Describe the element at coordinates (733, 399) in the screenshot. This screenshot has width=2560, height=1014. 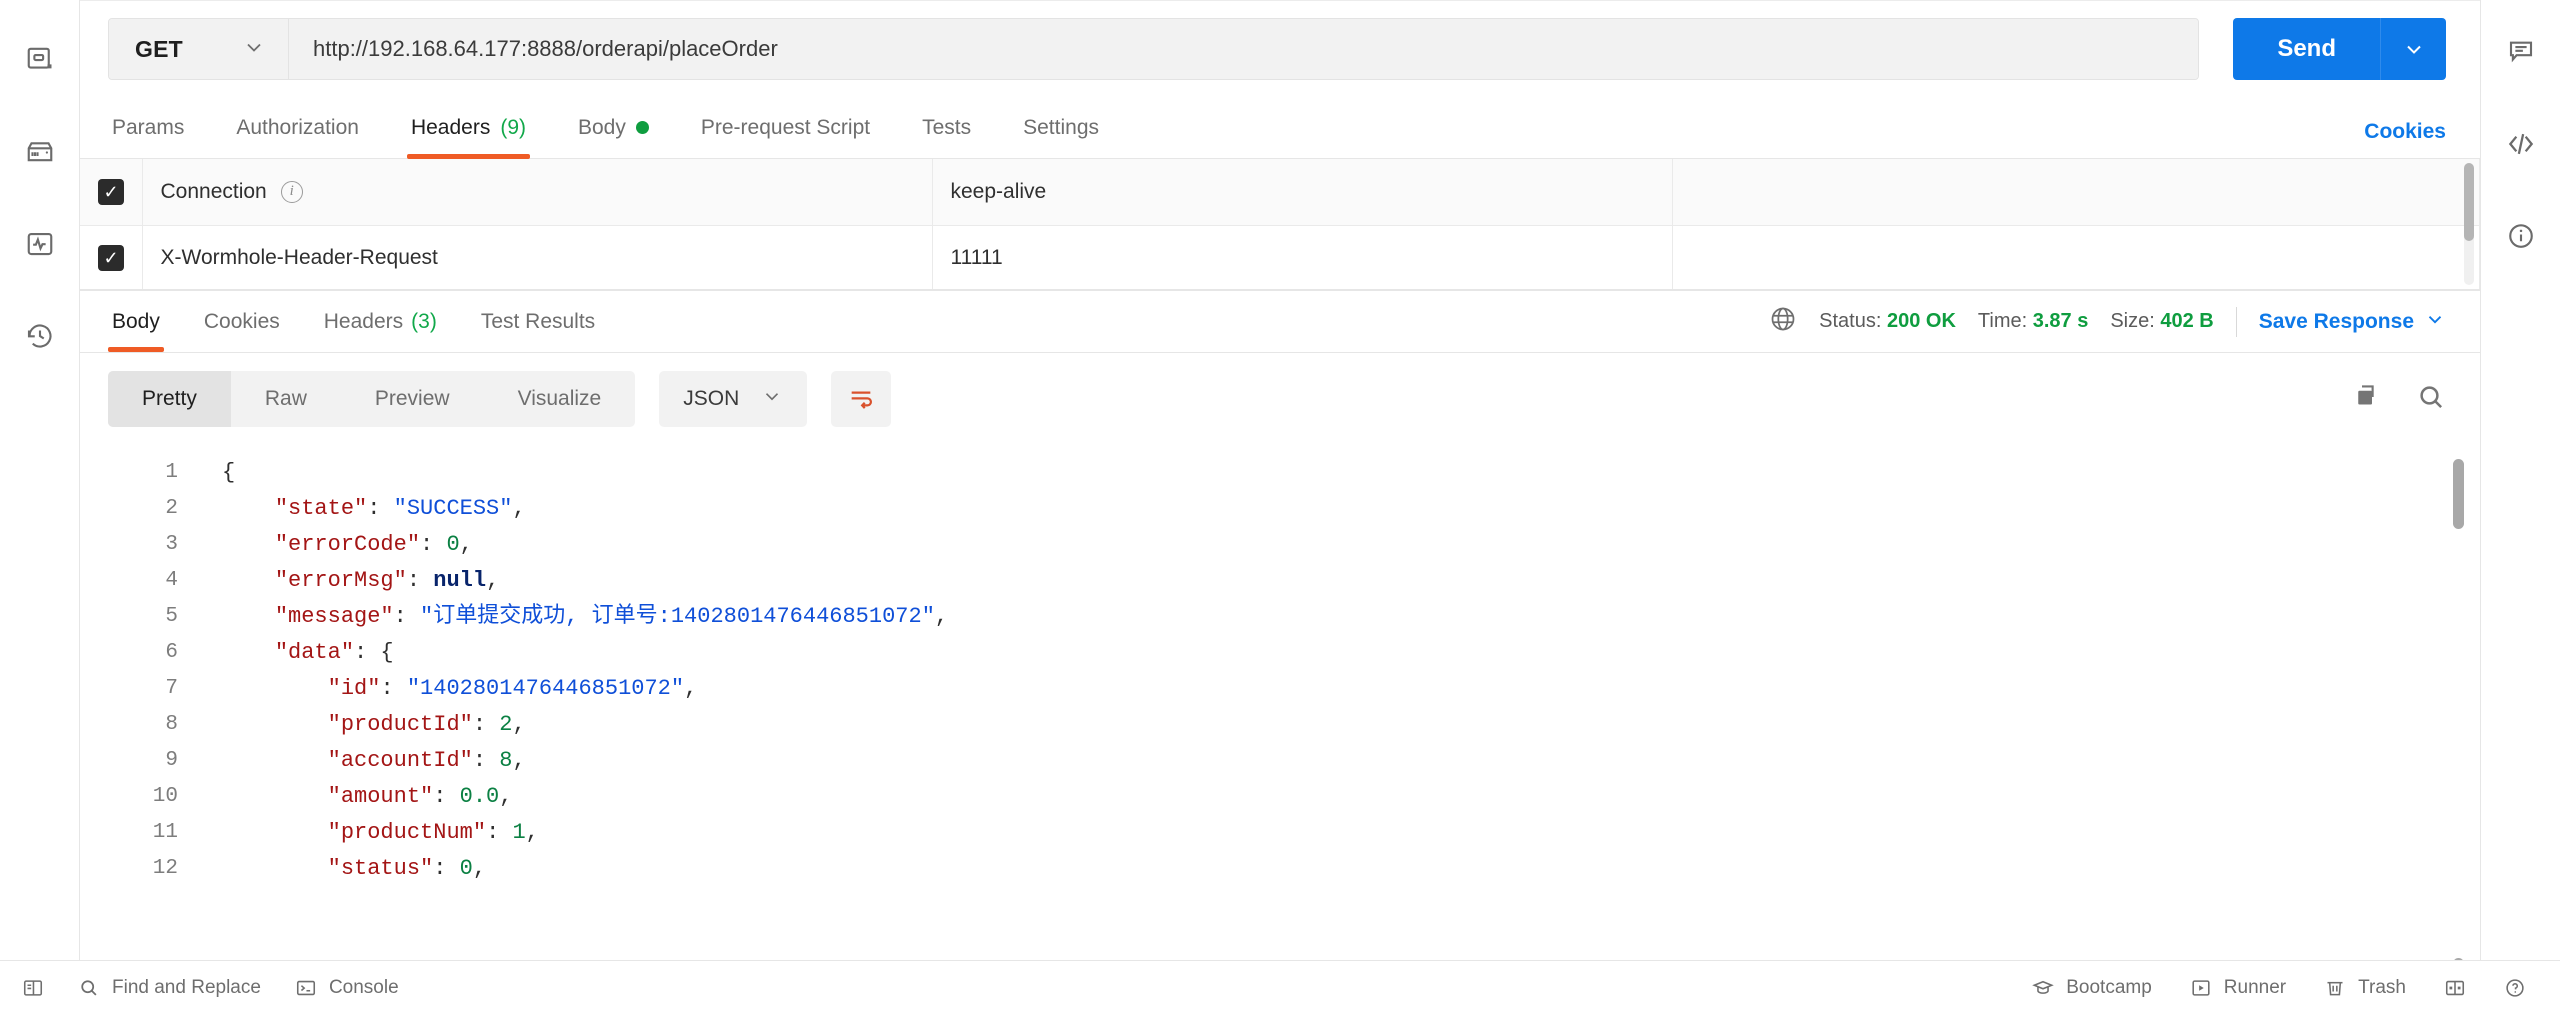
I see `response-format-select: JSON` at that location.